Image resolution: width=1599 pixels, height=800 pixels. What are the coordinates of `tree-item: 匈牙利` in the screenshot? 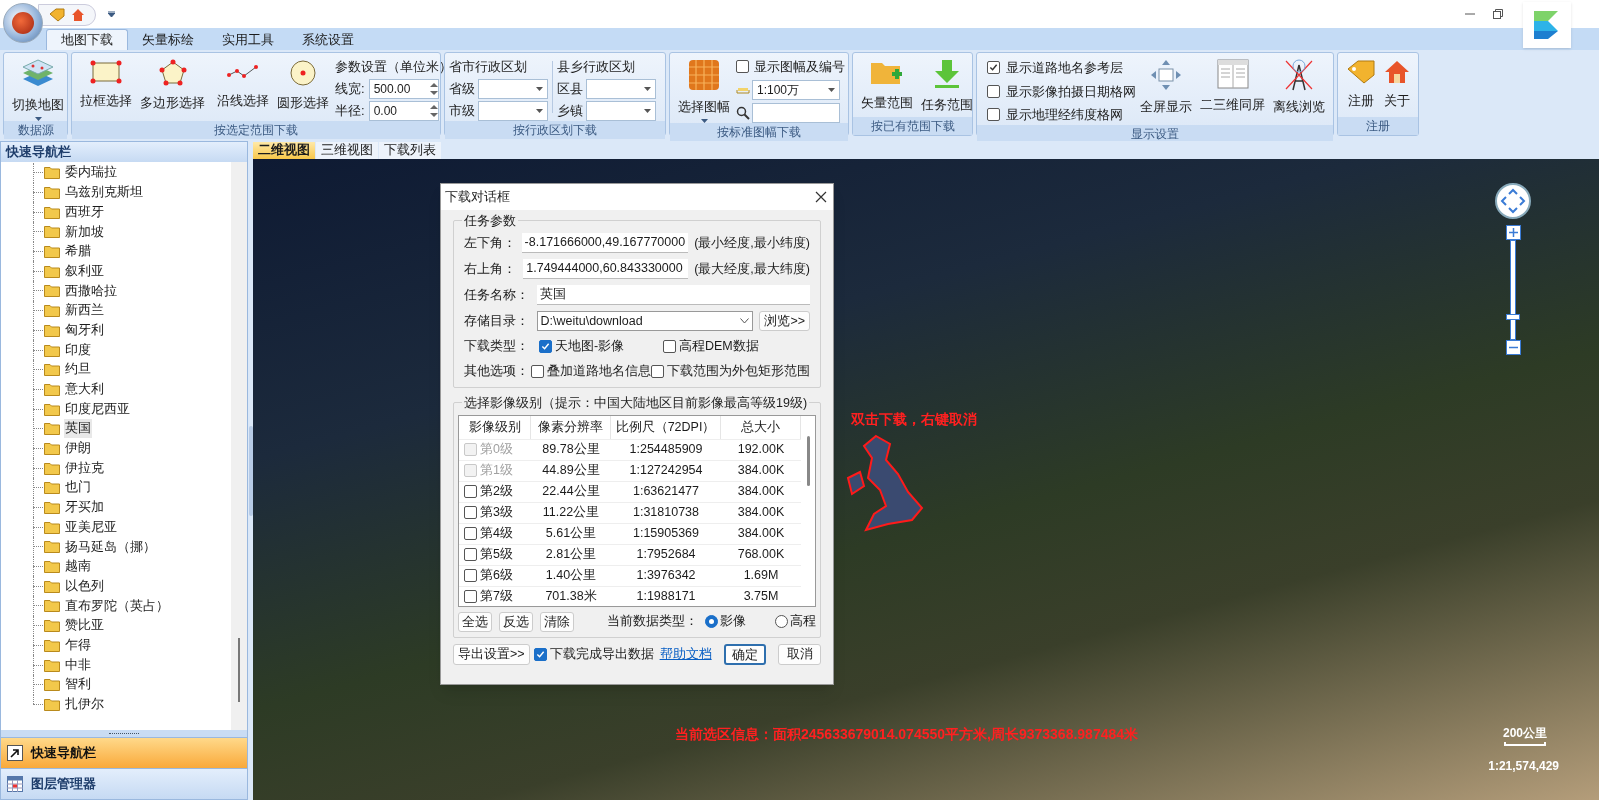 It's located at (84, 330).